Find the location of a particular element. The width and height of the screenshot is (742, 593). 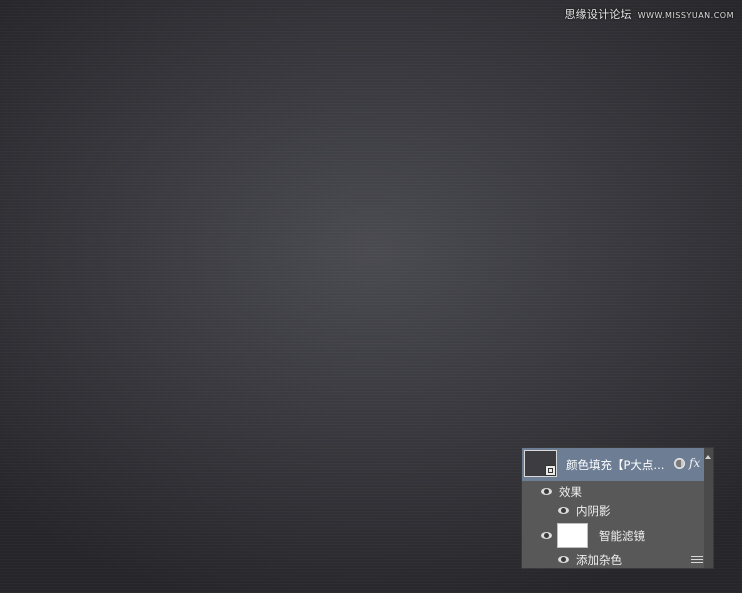

effects-label: 效果 is located at coordinates (570, 492).